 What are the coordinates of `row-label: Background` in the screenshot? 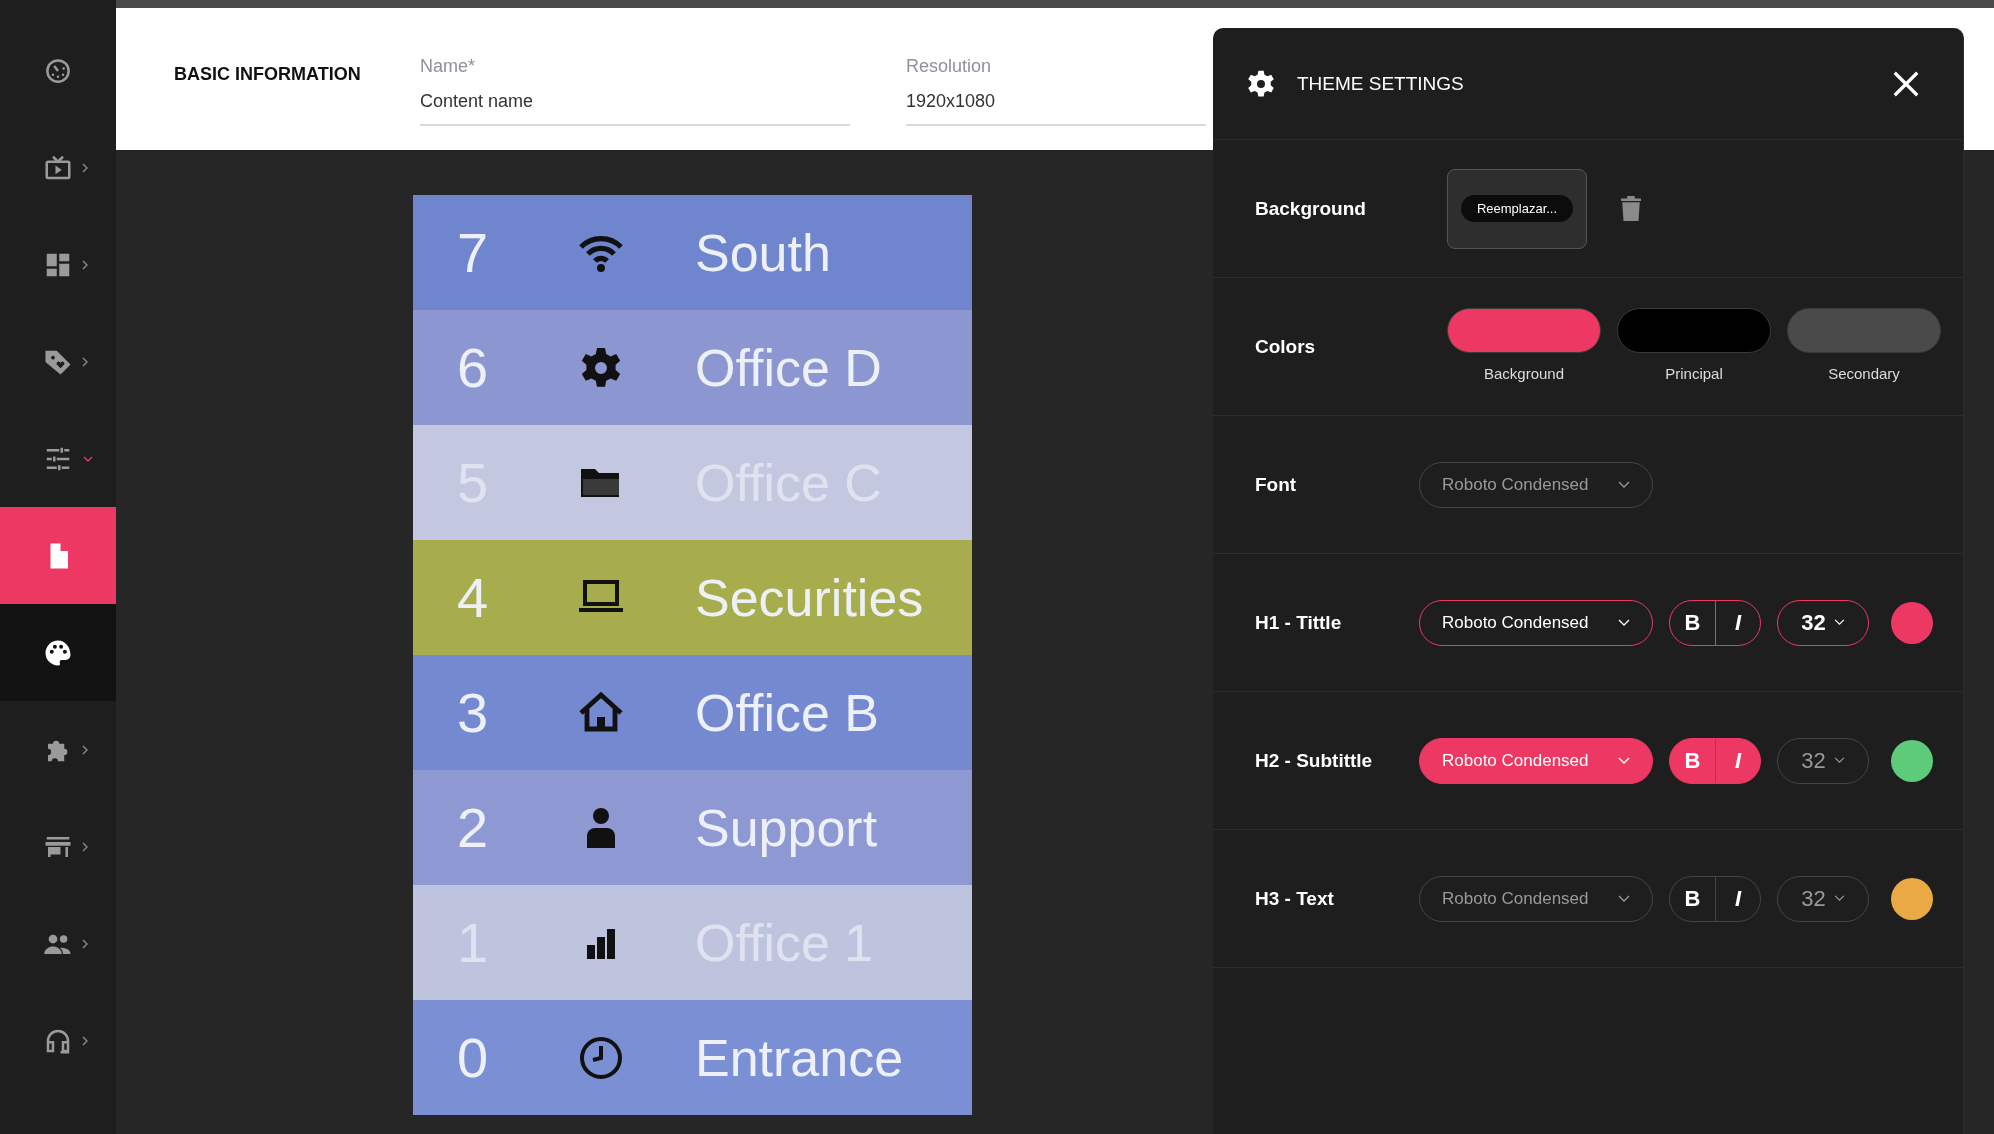 It's located at (1311, 208).